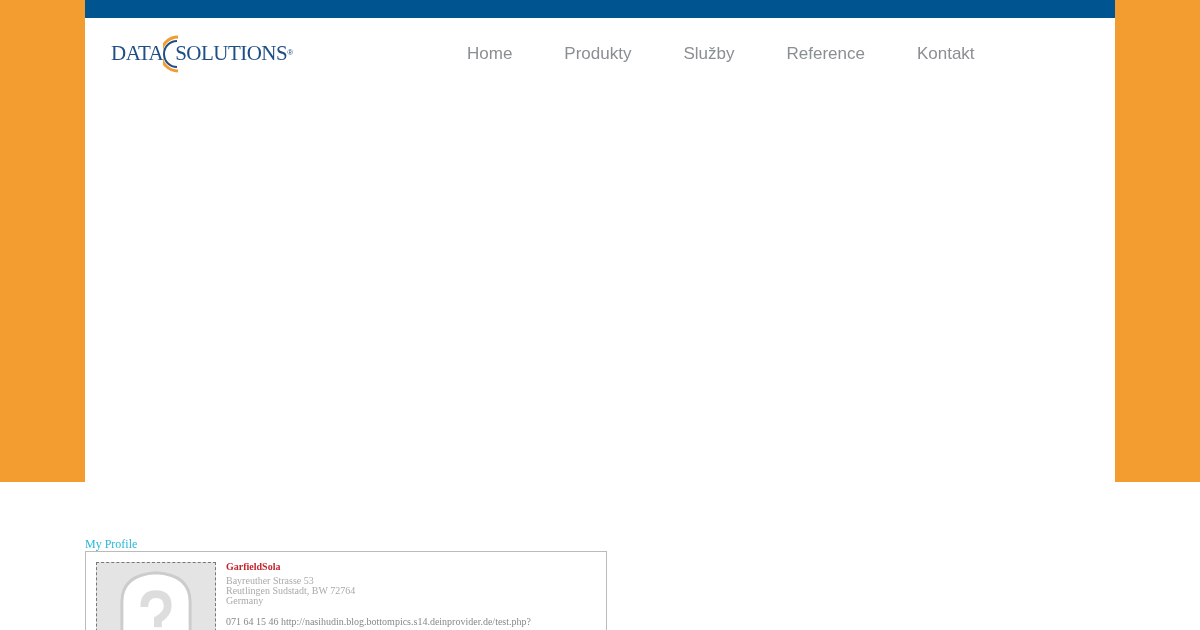  What do you see at coordinates (254, 567) in the screenshot?
I see `profile-name: GarfieldSola` at bounding box center [254, 567].